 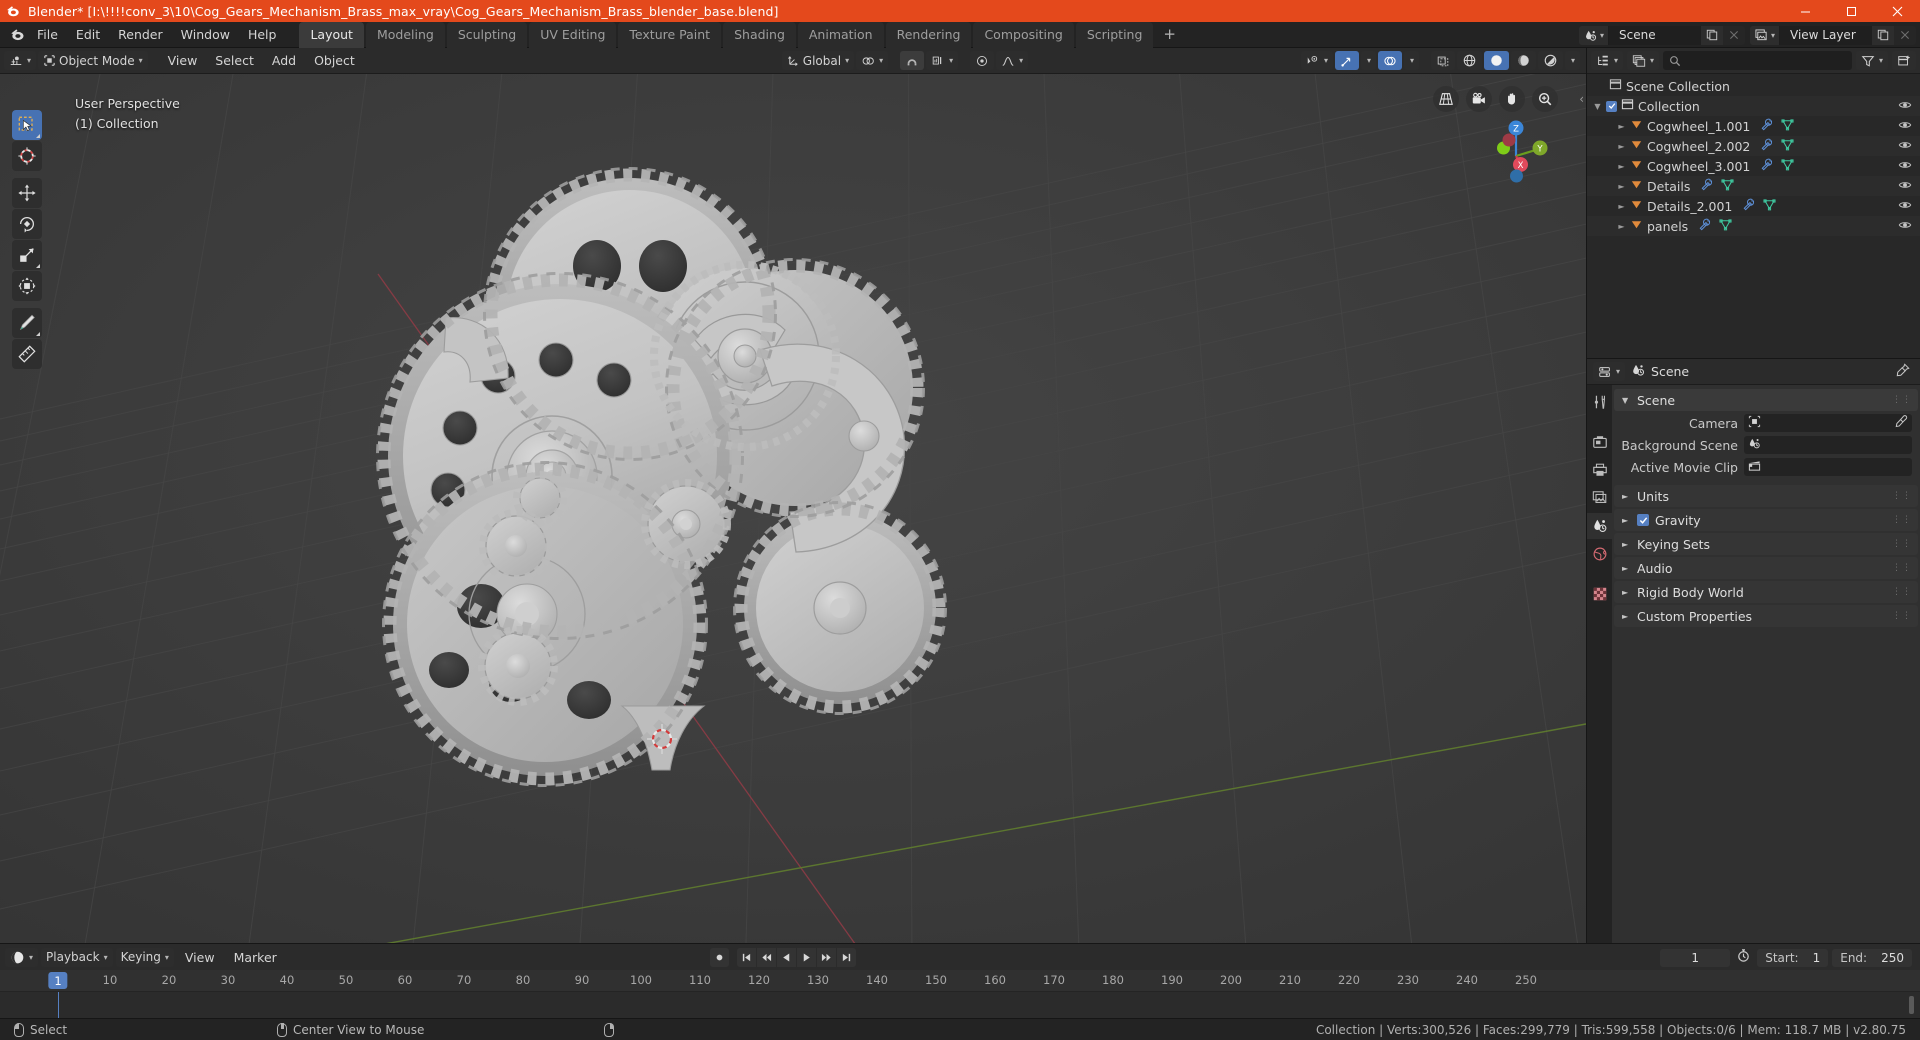 I want to click on move-tool, so click(x=27, y=193).